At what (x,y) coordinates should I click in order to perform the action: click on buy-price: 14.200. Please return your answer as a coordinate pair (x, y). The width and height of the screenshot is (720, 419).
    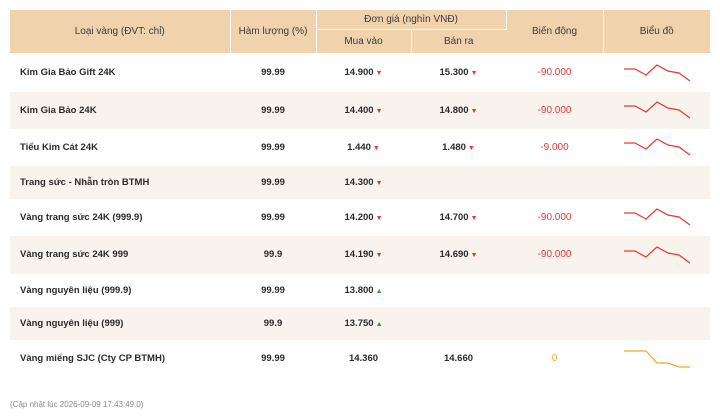
    Looking at the image, I should click on (359, 217).